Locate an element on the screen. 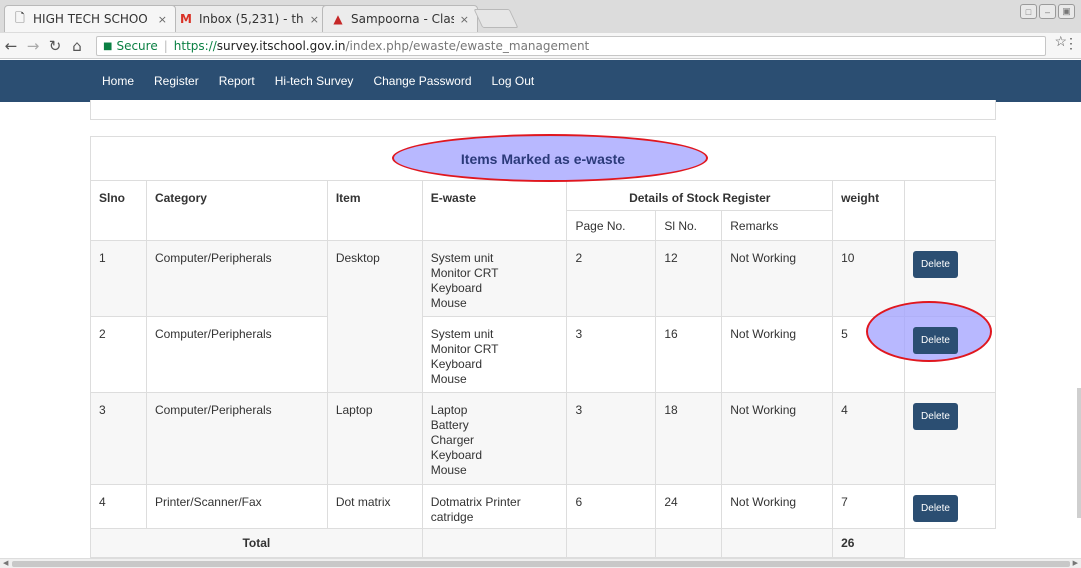 The image size is (1081, 568). total-weight: 26 is located at coordinates (869, 543).